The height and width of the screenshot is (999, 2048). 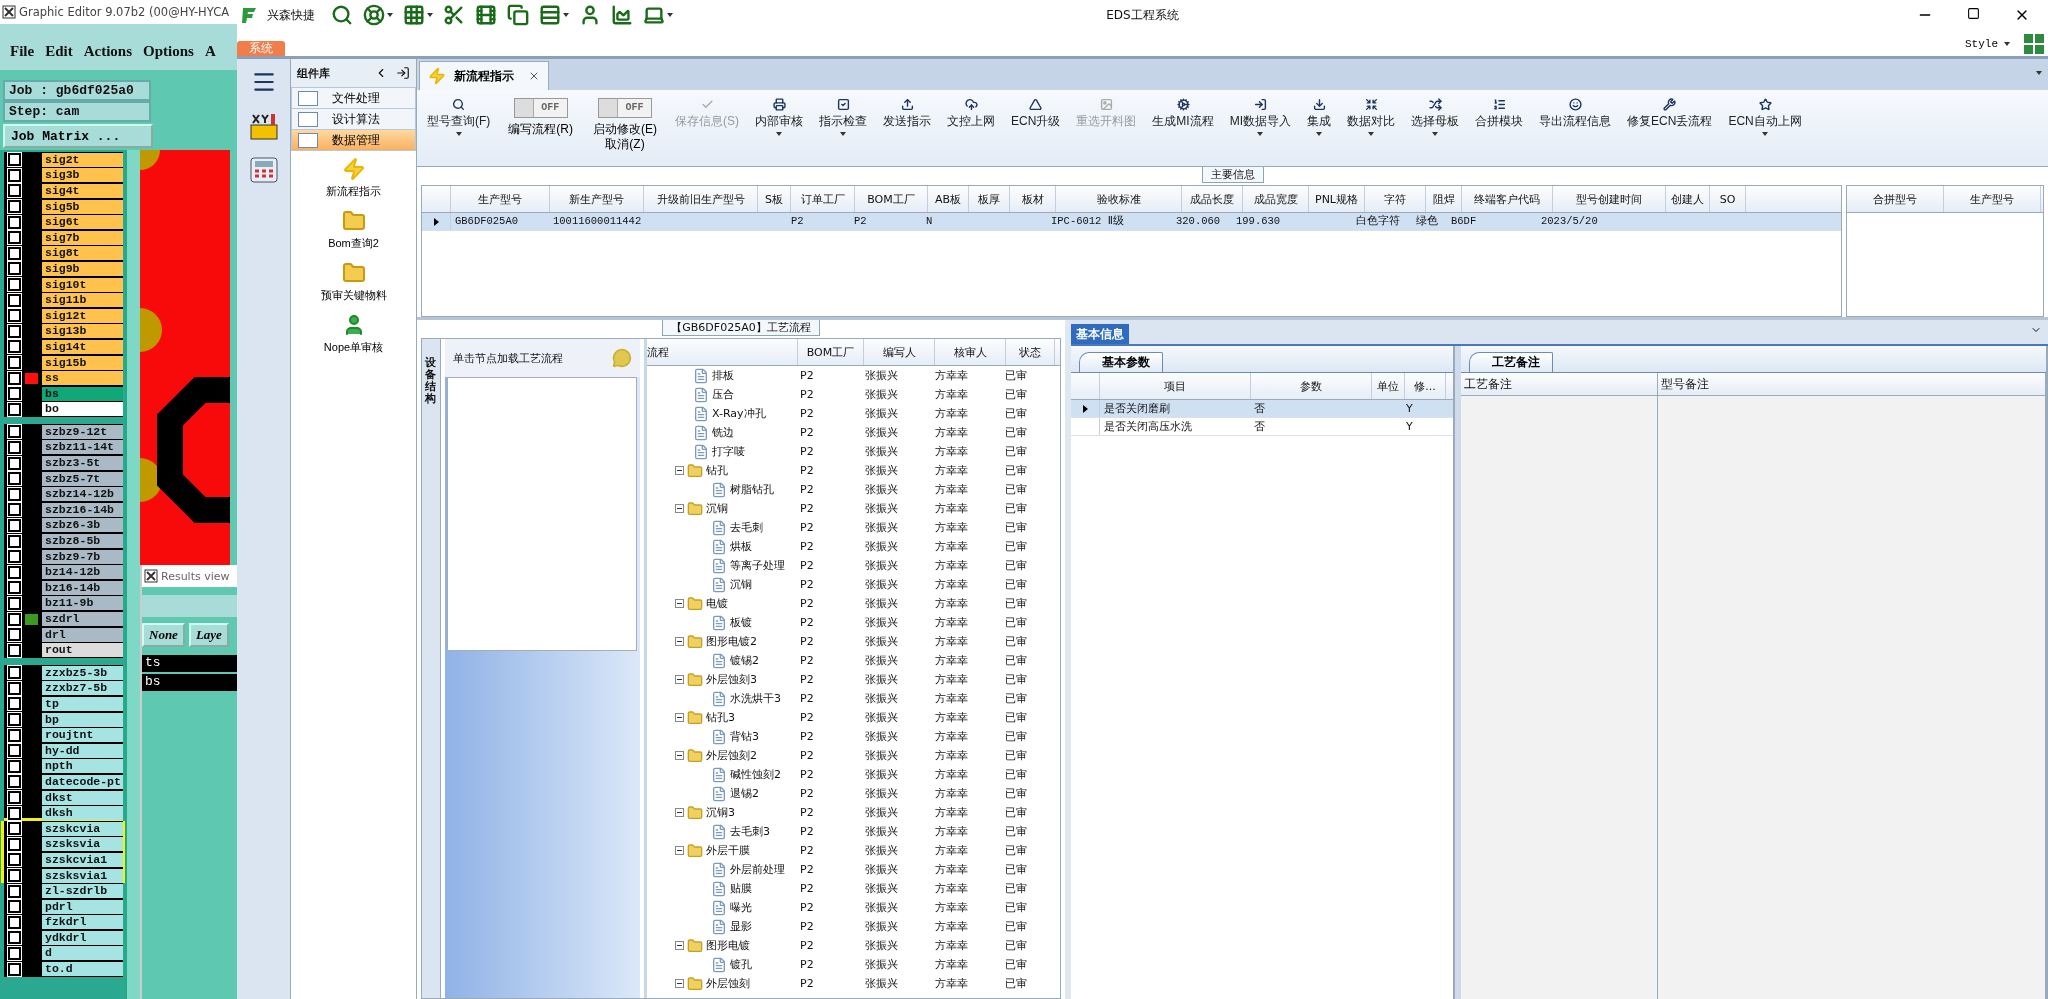 I want to click on tree-node: 显影, so click(x=741, y=926).